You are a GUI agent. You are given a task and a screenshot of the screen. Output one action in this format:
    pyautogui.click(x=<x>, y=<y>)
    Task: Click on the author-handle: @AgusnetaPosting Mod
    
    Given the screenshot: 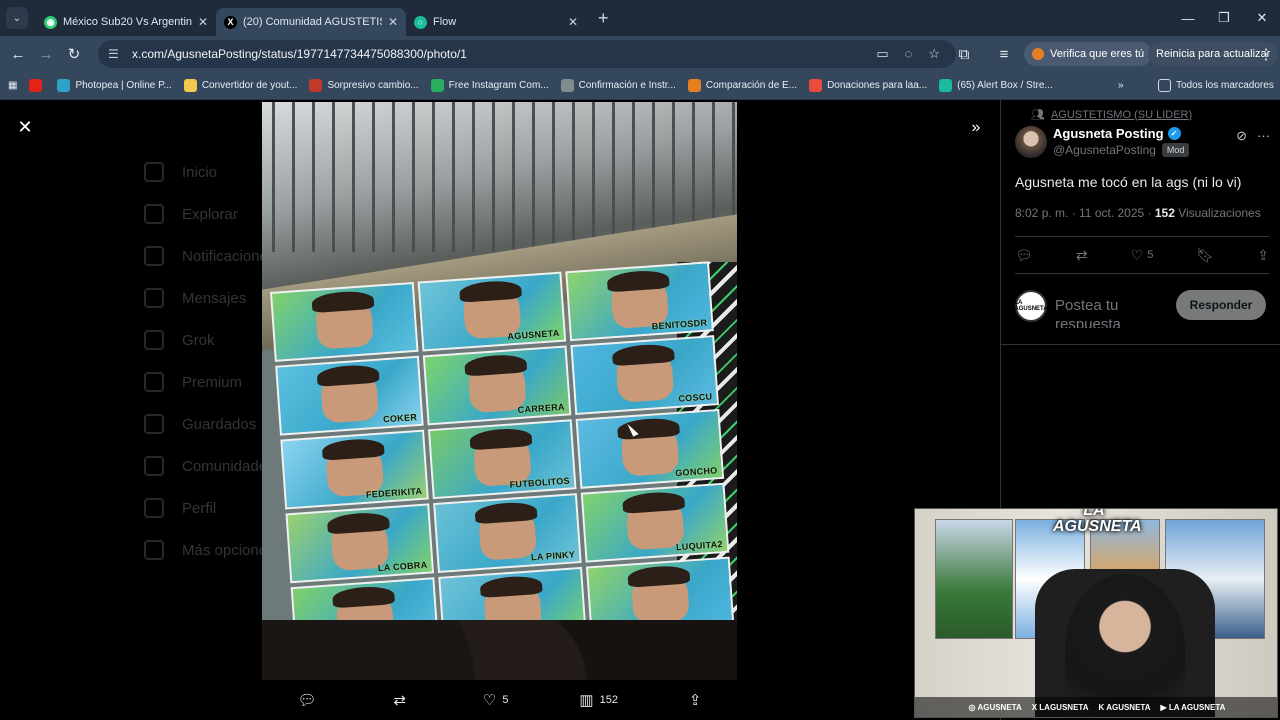 What is the action you would take?
    pyautogui.click(x=1121, y=150)
    